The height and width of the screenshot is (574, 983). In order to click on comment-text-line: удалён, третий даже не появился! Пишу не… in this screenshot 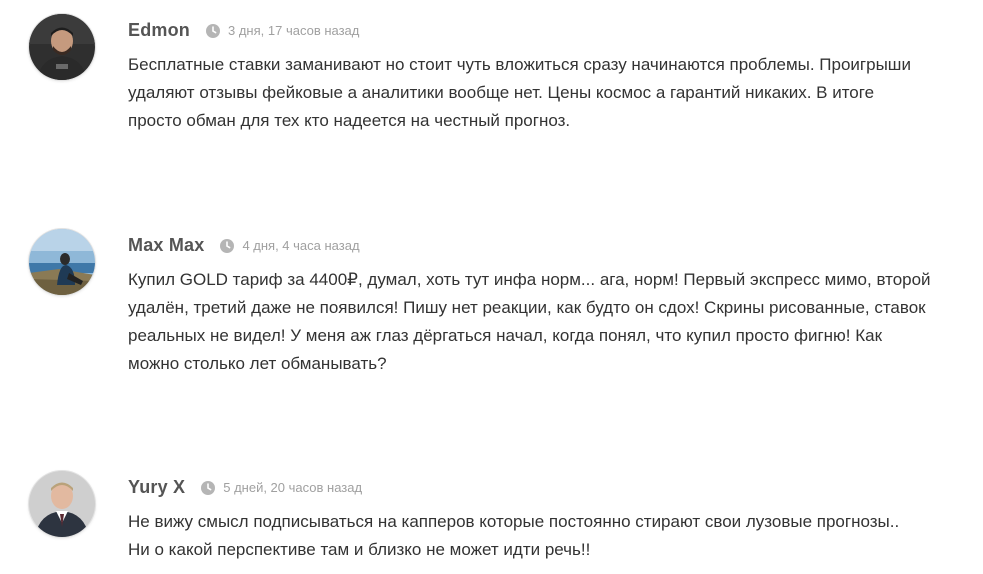, I will do `click(527, 307)`.